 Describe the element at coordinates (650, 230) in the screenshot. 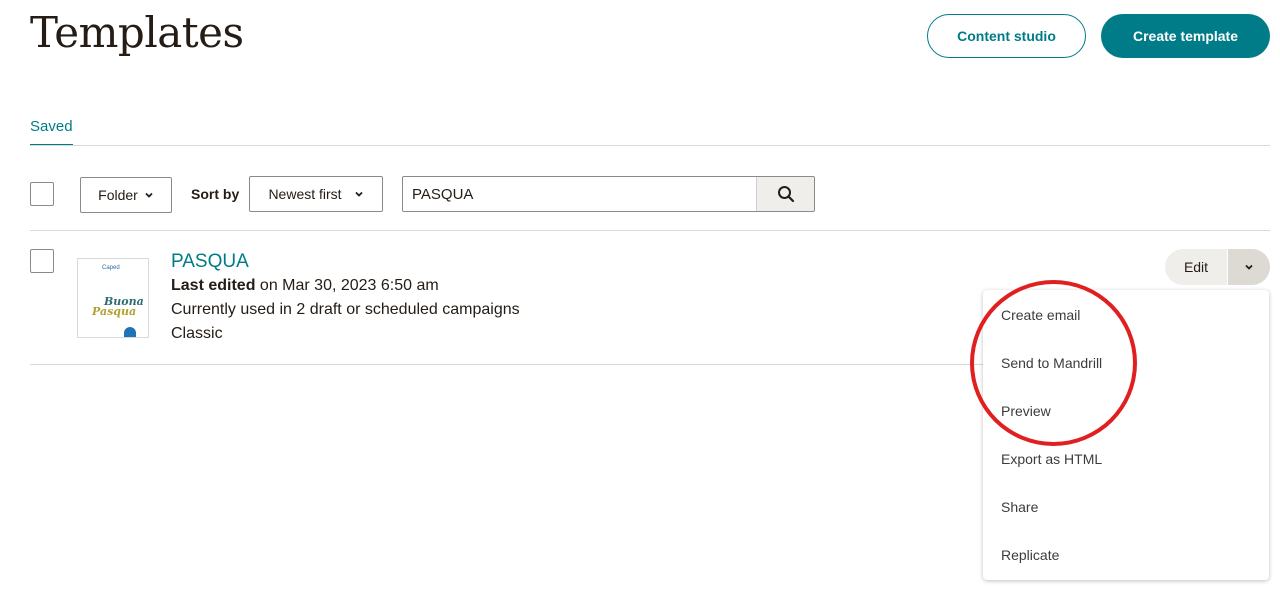

I see `toolbar-divider` at that location.